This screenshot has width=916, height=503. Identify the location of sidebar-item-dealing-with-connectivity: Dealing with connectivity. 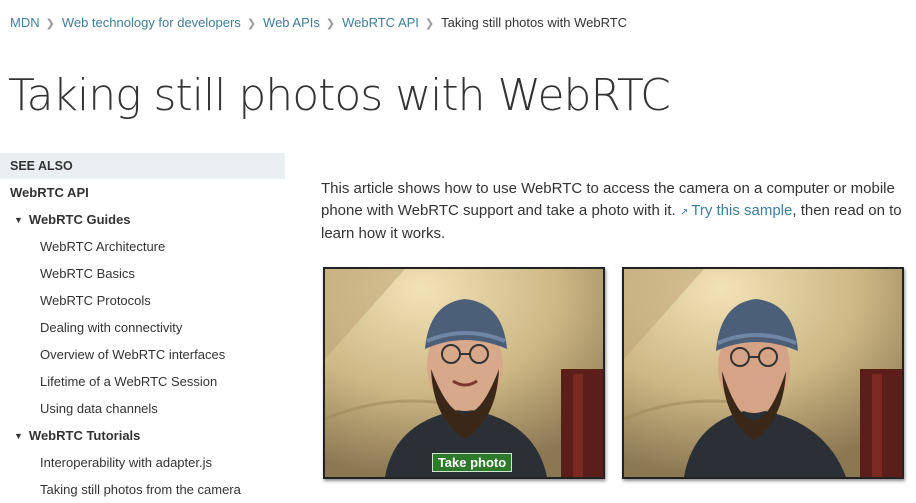
(142, 327).